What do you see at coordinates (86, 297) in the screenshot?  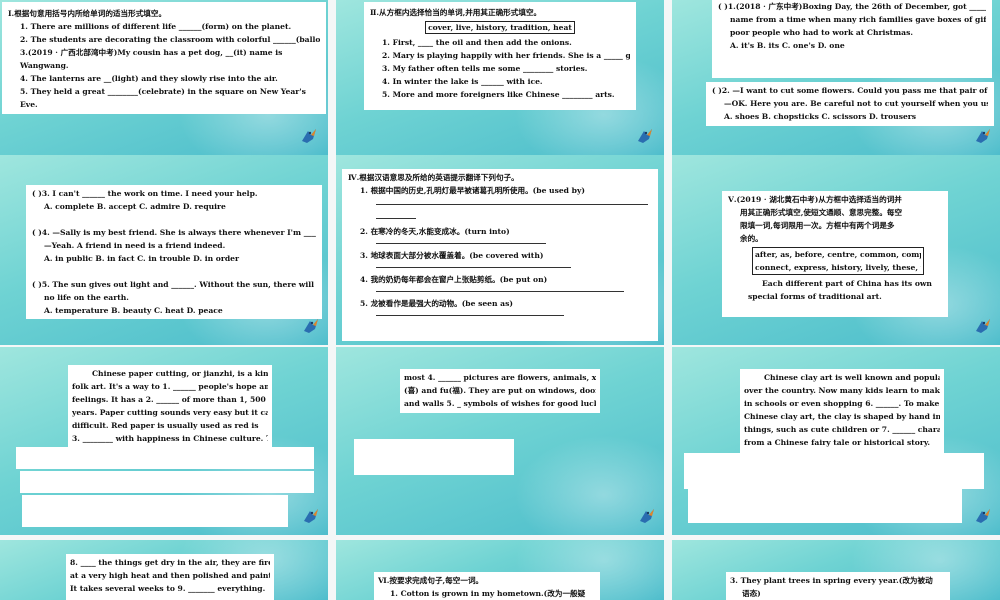 I see `question-line: no life on the earth.` at bounding box center [86, 297].